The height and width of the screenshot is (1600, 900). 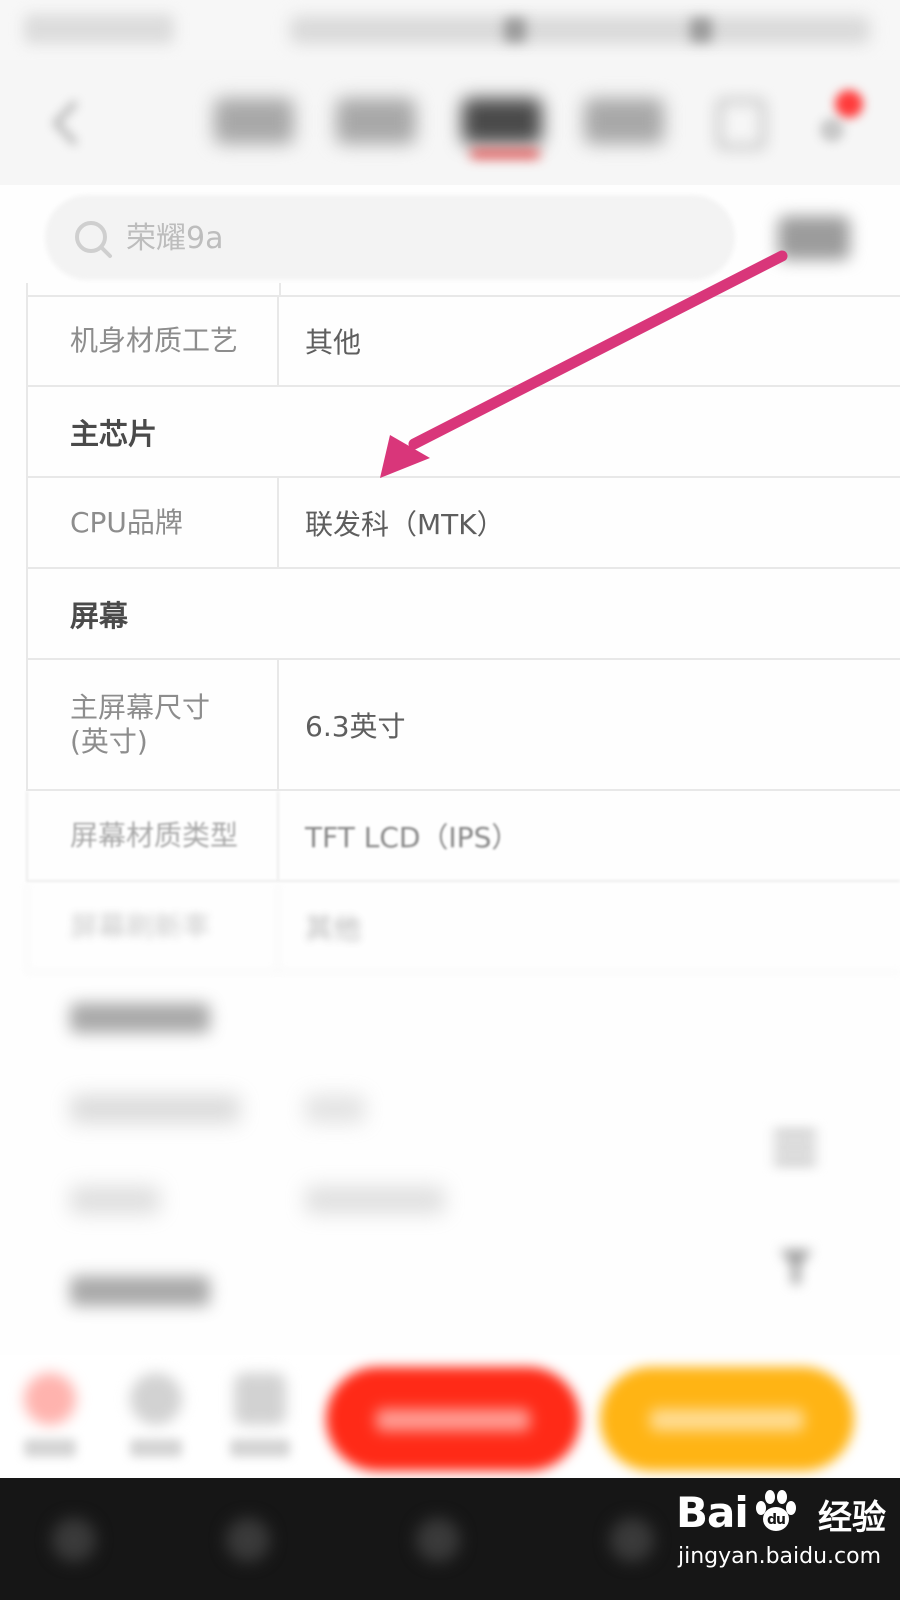 What do you see at coordinates (463, 725) in the screenshot?
I see `spec-row-screen-size: 主屏幕尺寸(英寸) 6.3英寸` at bounding box center [463, 725].